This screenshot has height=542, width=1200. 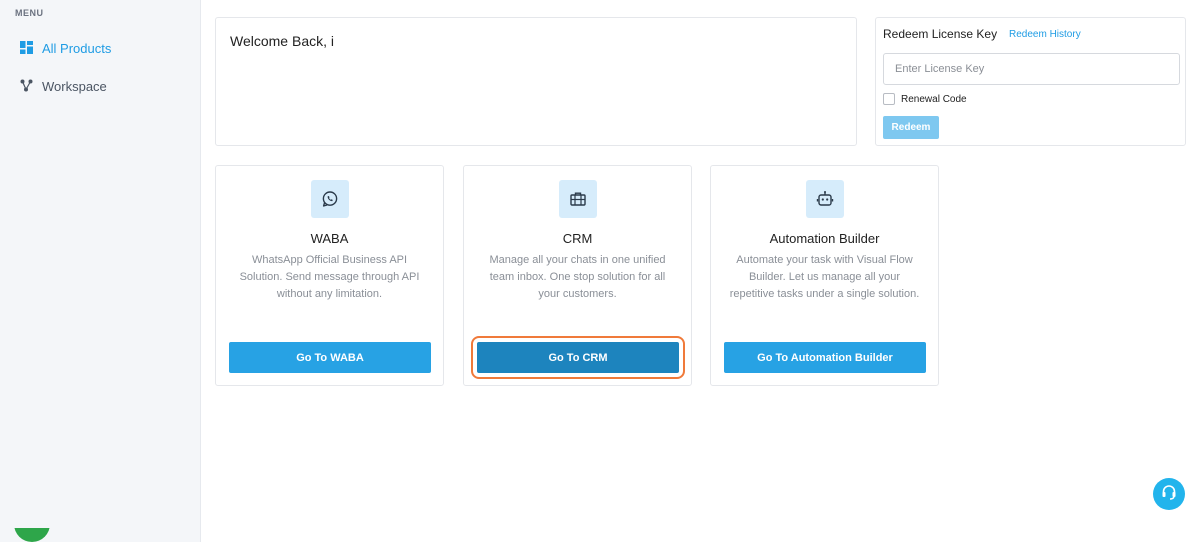 What do you see at coordinates (825, 357) in the screenshot?
I see `go-to-automation-builder-button: Go To Automation Builder` at bounding box center [825, 357].